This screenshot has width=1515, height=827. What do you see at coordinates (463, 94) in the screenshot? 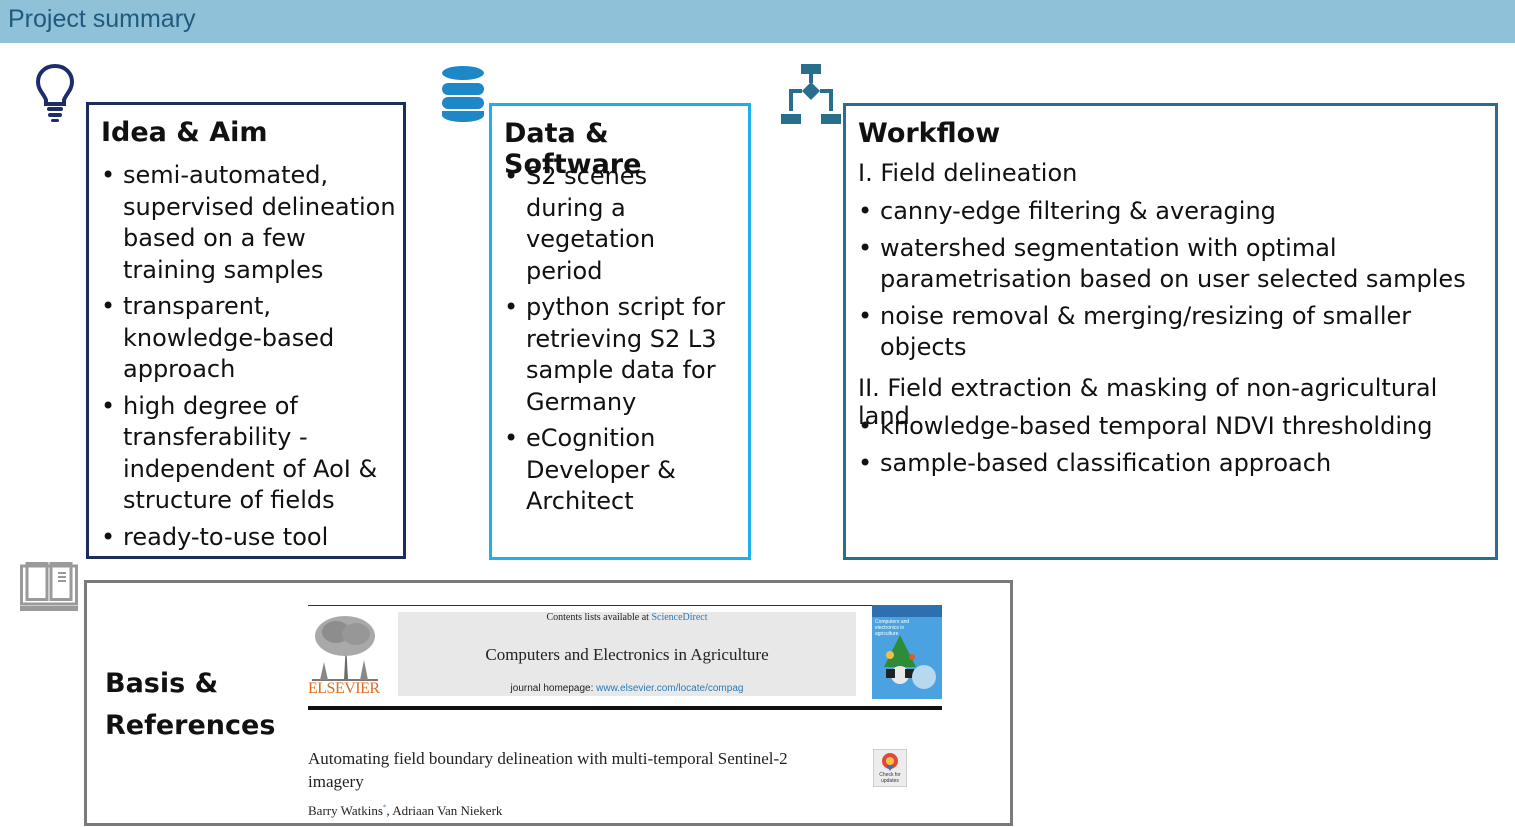
I see `database-icon` at bounding box center [463, 94].